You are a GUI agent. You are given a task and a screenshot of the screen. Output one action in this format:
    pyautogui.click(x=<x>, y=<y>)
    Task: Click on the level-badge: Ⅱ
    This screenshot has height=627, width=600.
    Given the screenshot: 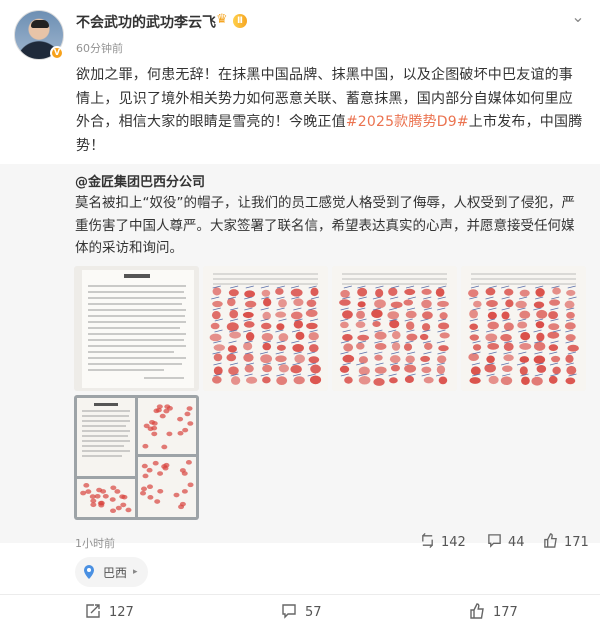 What is the action you would take?
    pyautogui.click(x=240, y=21)
    